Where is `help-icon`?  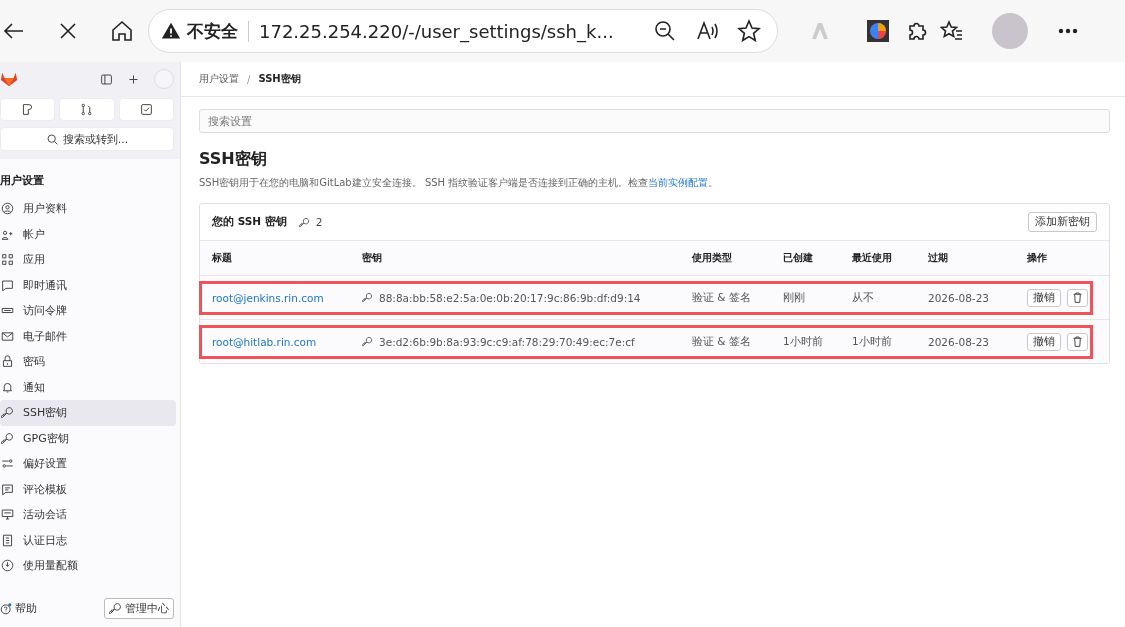
help-icon is located at coordinates (6, 608).